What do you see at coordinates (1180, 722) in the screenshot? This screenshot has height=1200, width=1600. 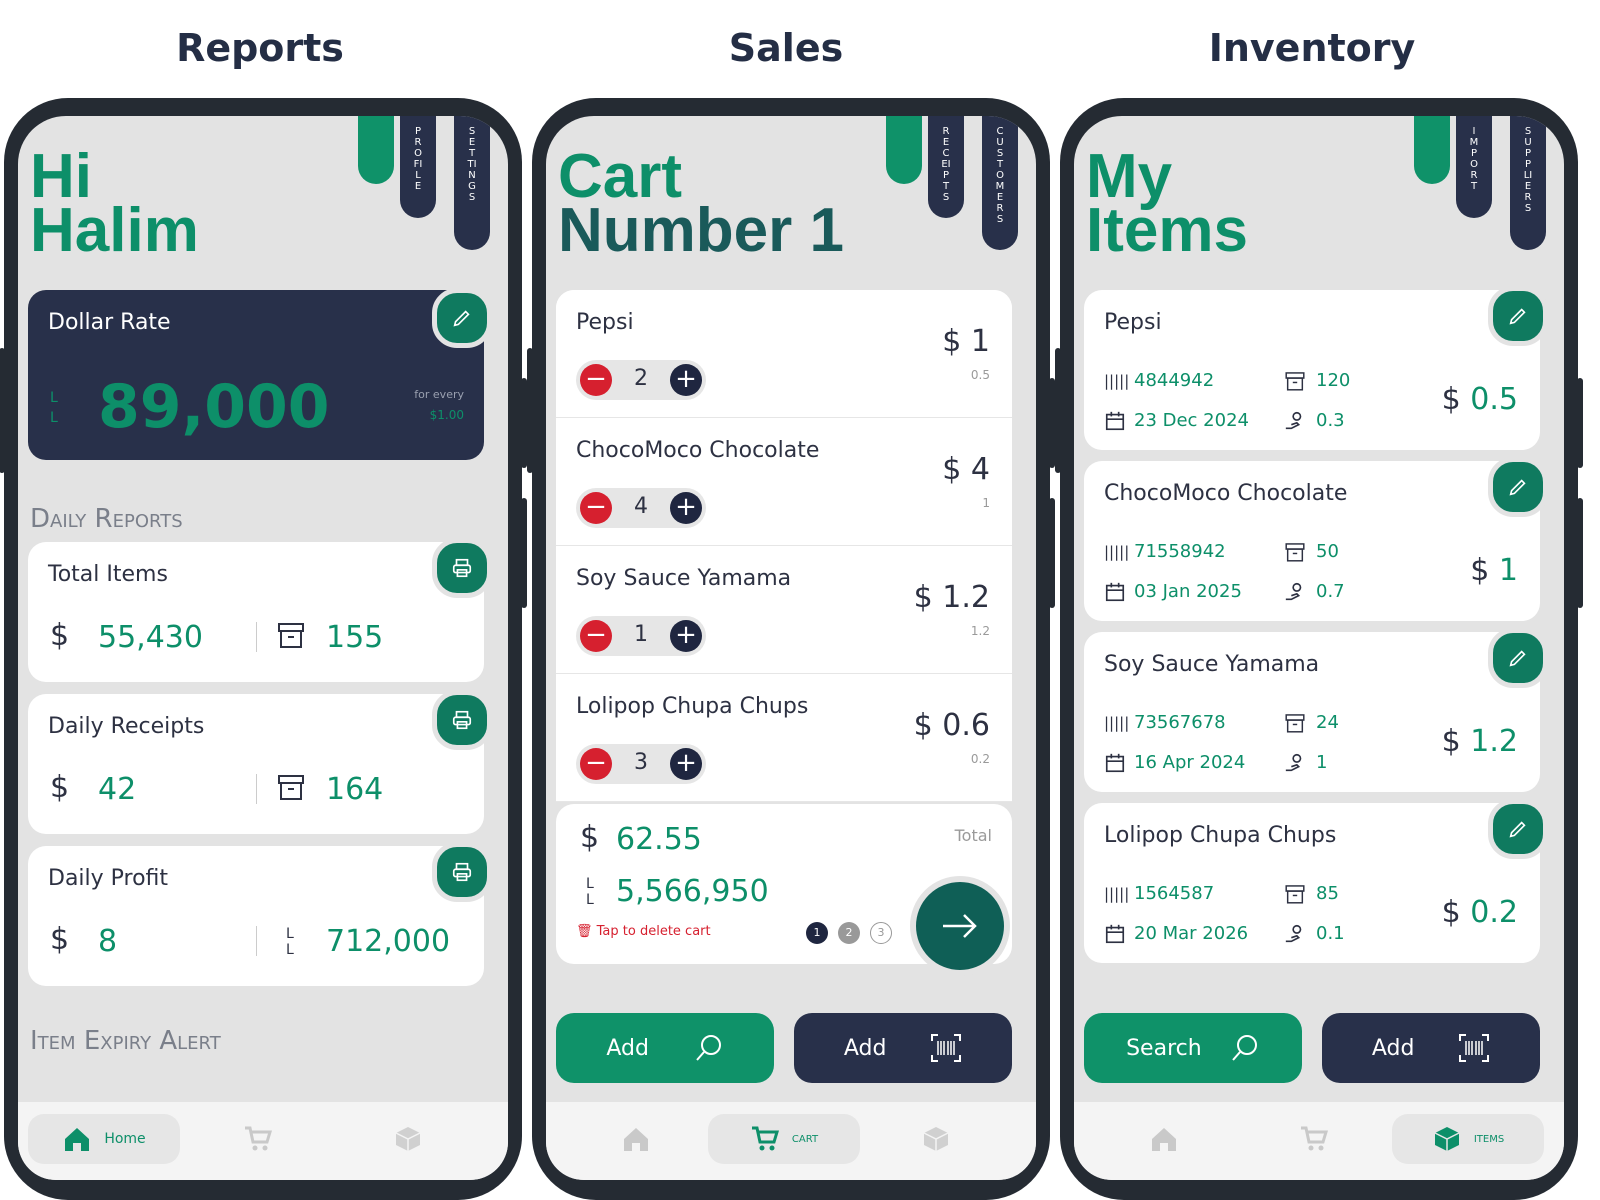 I see `item-barcode: 73567678` at bounding box center [1180, 722].